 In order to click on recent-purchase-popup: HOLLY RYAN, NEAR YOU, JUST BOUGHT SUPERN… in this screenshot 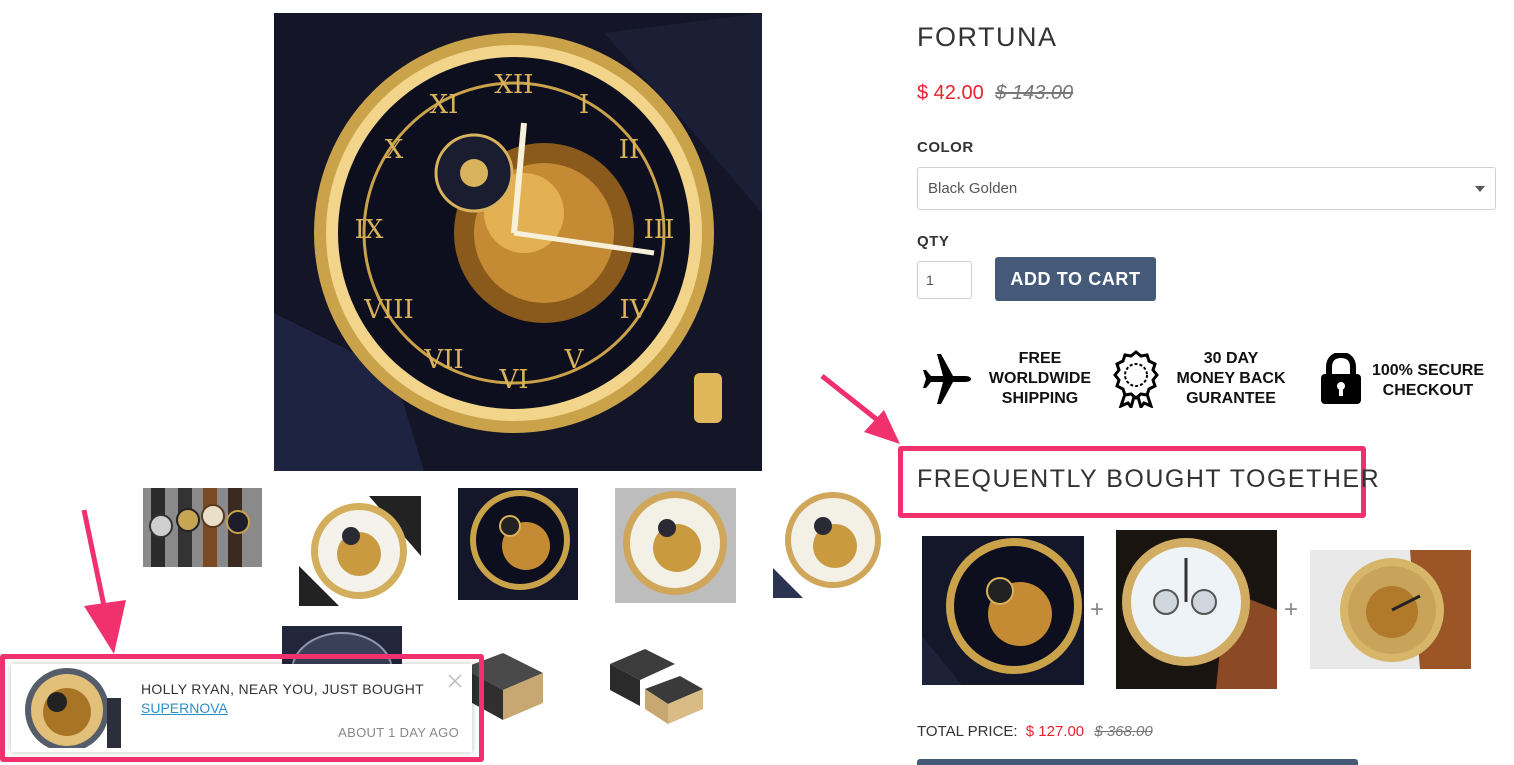, I will do `click(241, 708)`.